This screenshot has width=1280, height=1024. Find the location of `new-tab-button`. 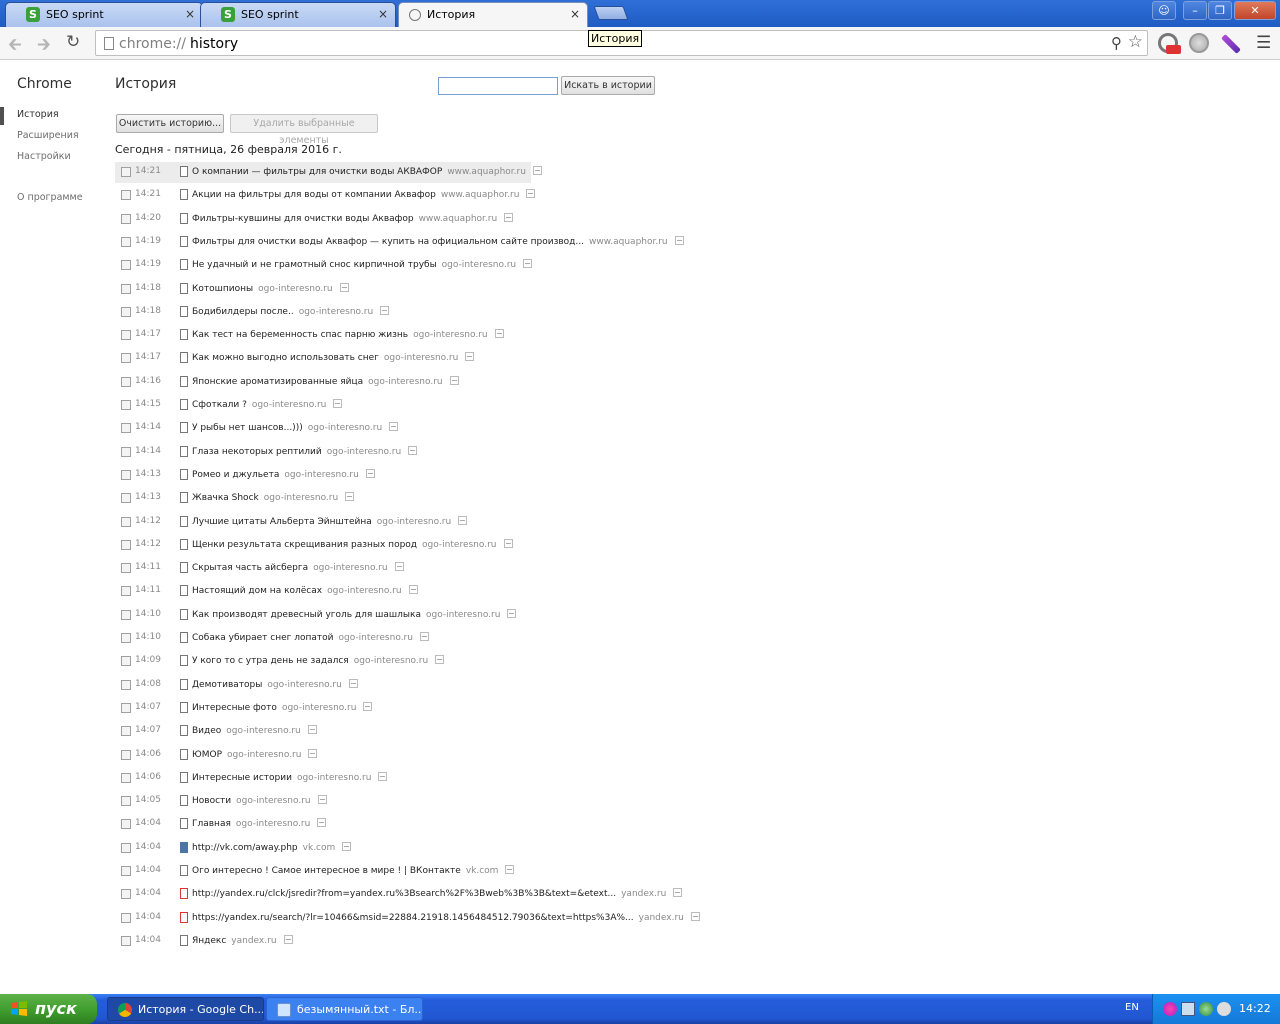

new-tab-button is located at coordinates (611, 13).